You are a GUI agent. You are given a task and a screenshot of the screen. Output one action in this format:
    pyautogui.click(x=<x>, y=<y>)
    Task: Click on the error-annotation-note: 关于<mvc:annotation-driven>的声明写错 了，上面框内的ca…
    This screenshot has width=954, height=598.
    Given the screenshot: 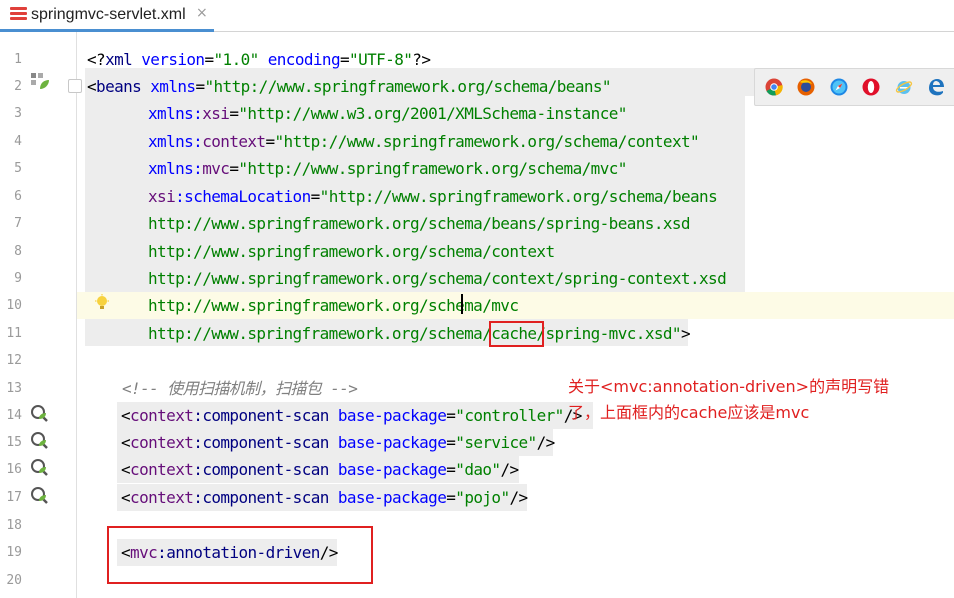 What is the action you would take?
    pyautogui.click(x=758, y=400)
    